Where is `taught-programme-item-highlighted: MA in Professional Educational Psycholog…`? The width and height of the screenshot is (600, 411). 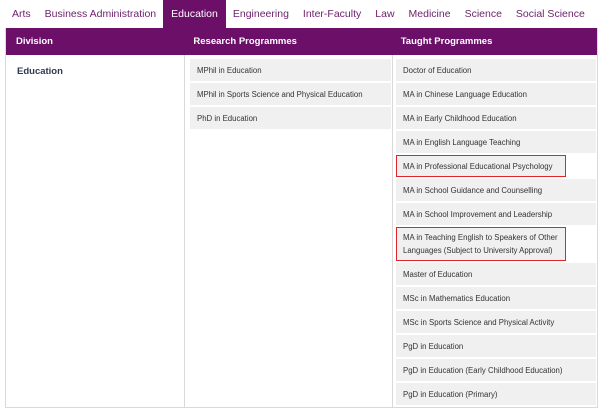
taught-programme-item-highlighted: MA in Professional Educational Psycholog… is located at coordinates (481, 166).